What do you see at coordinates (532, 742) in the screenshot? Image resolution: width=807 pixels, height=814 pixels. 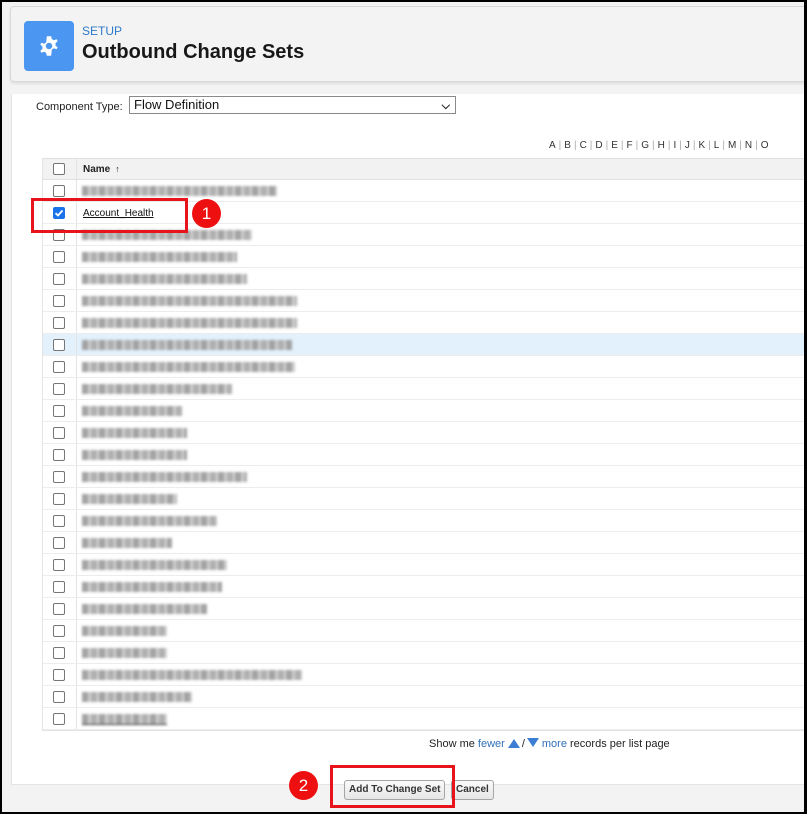 I see `arrow-down-icon` at bounding box center [532, 742].